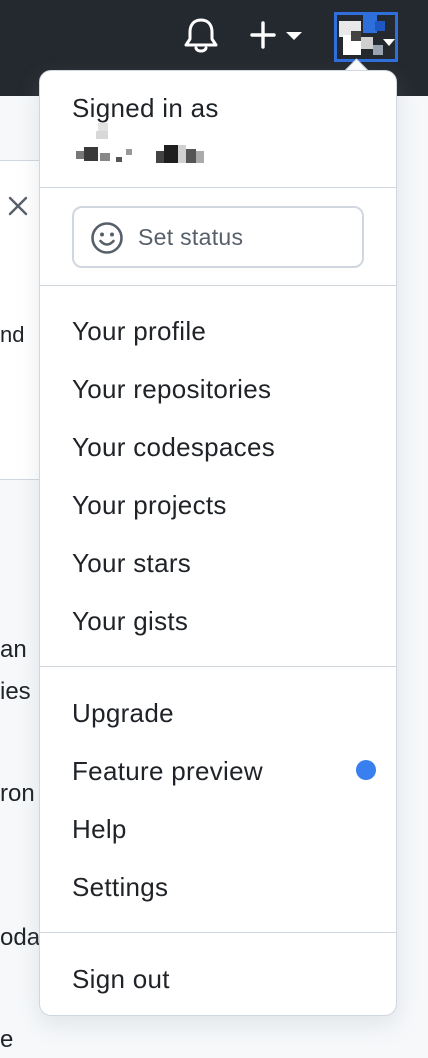 Image resolution: width=428 pixels, height=1058 pixels. Describe the element at coordinates (173, 447) in the screenshot. I see `menu-item-your-codespaces: Your codespaces` at that location.